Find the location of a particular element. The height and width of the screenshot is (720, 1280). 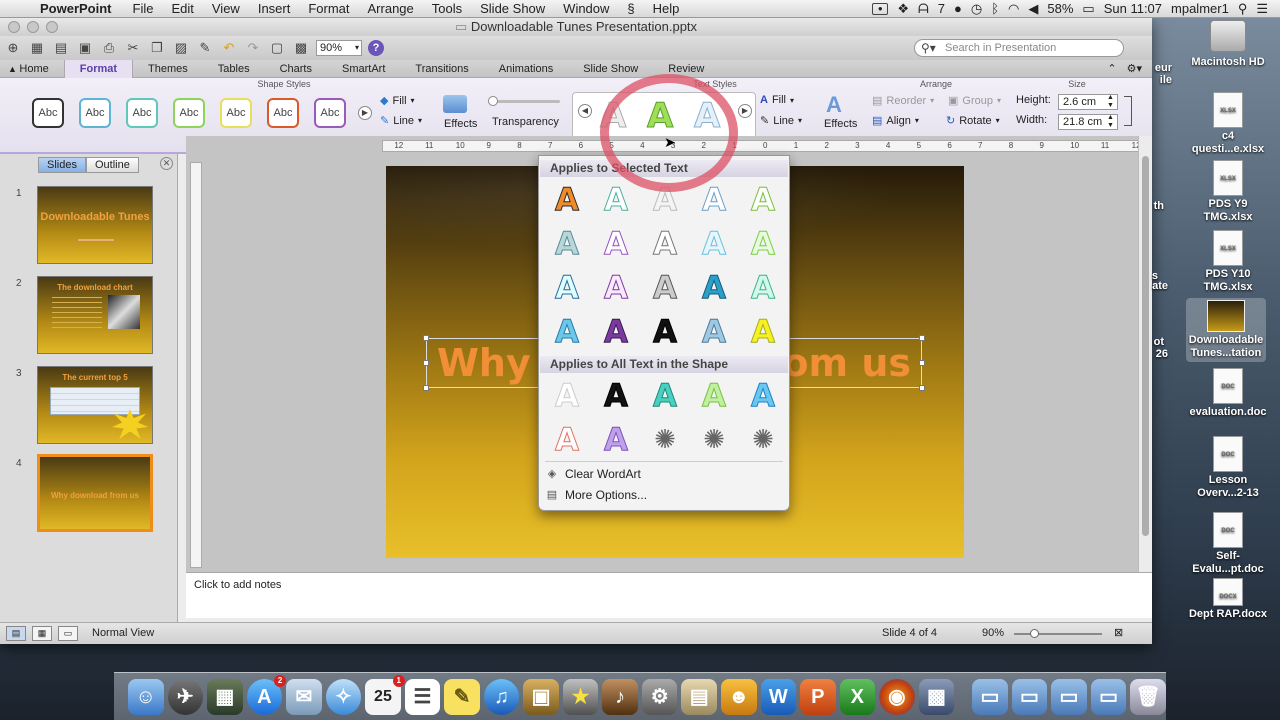

shape-style-2: Abc is located at coordinates (95, 113).